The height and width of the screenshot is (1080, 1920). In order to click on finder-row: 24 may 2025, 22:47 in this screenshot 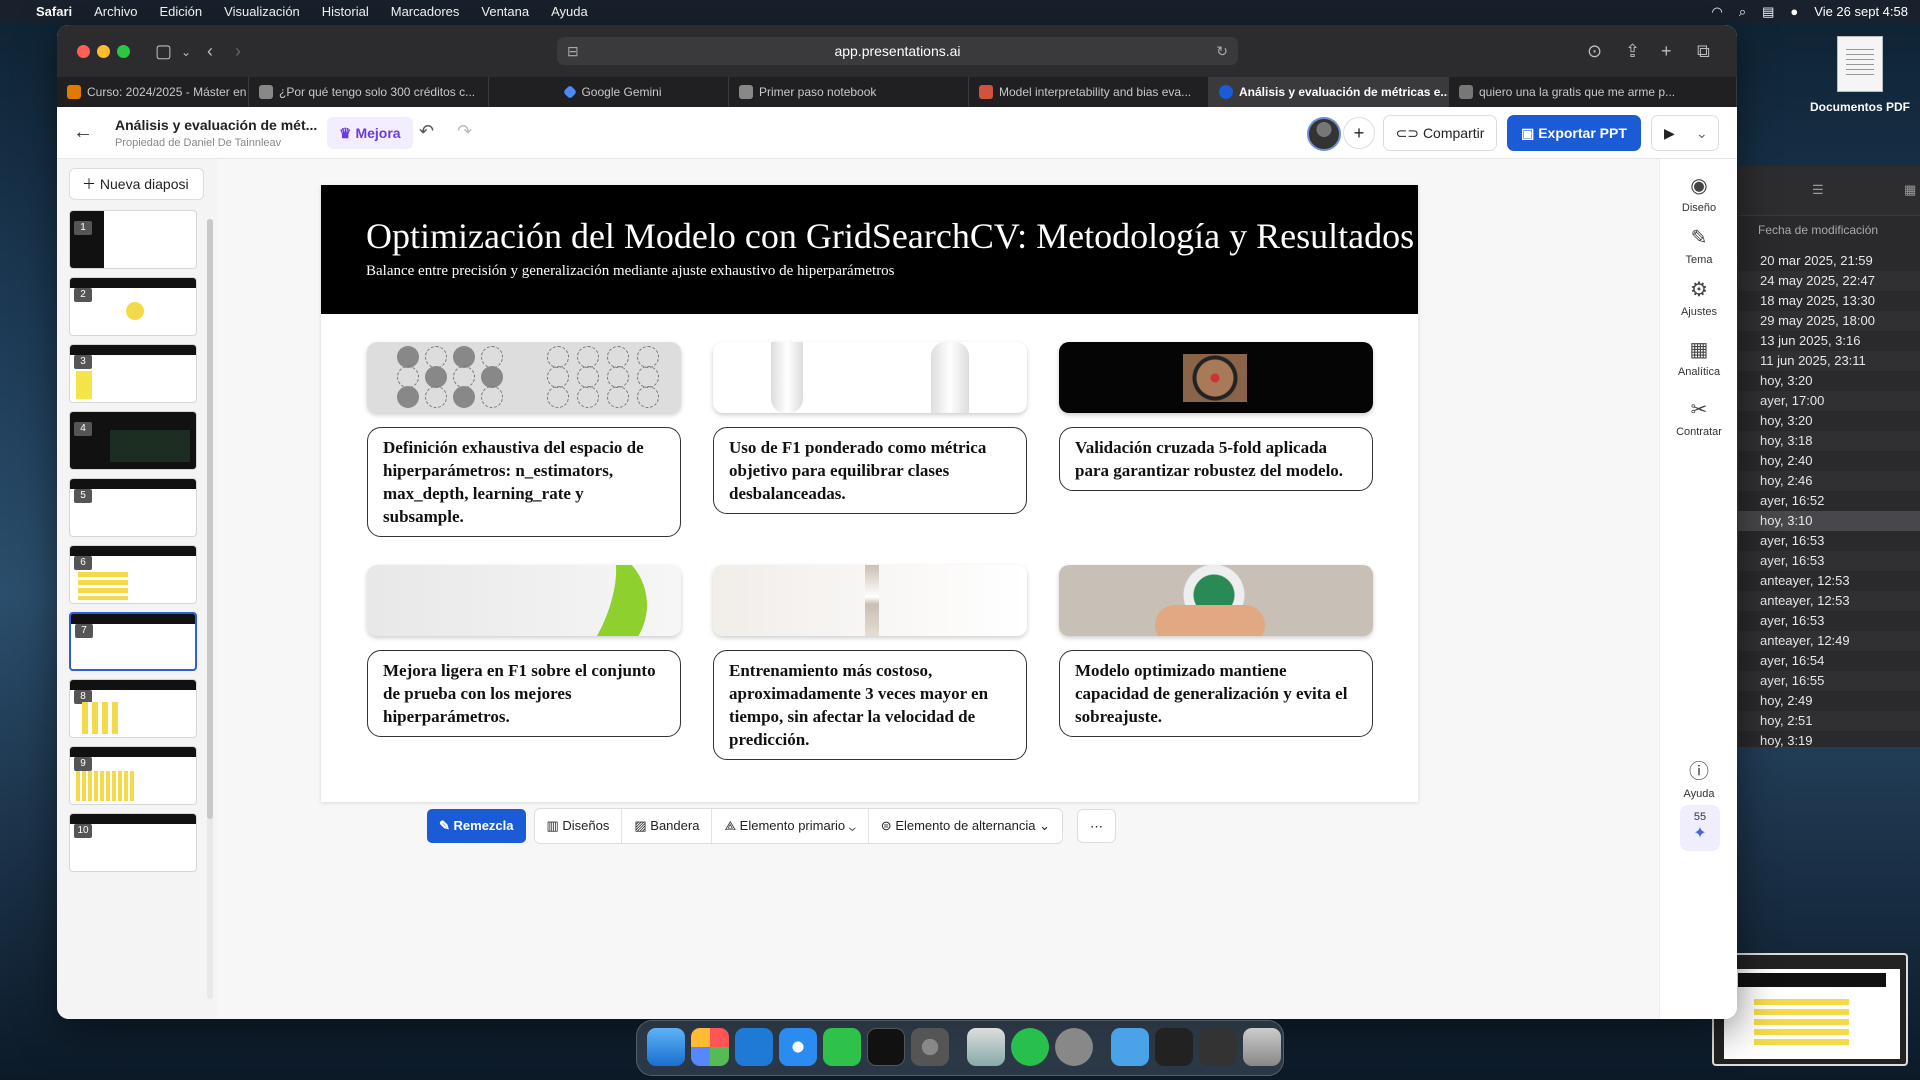, I will do `click(1829, 281)`.